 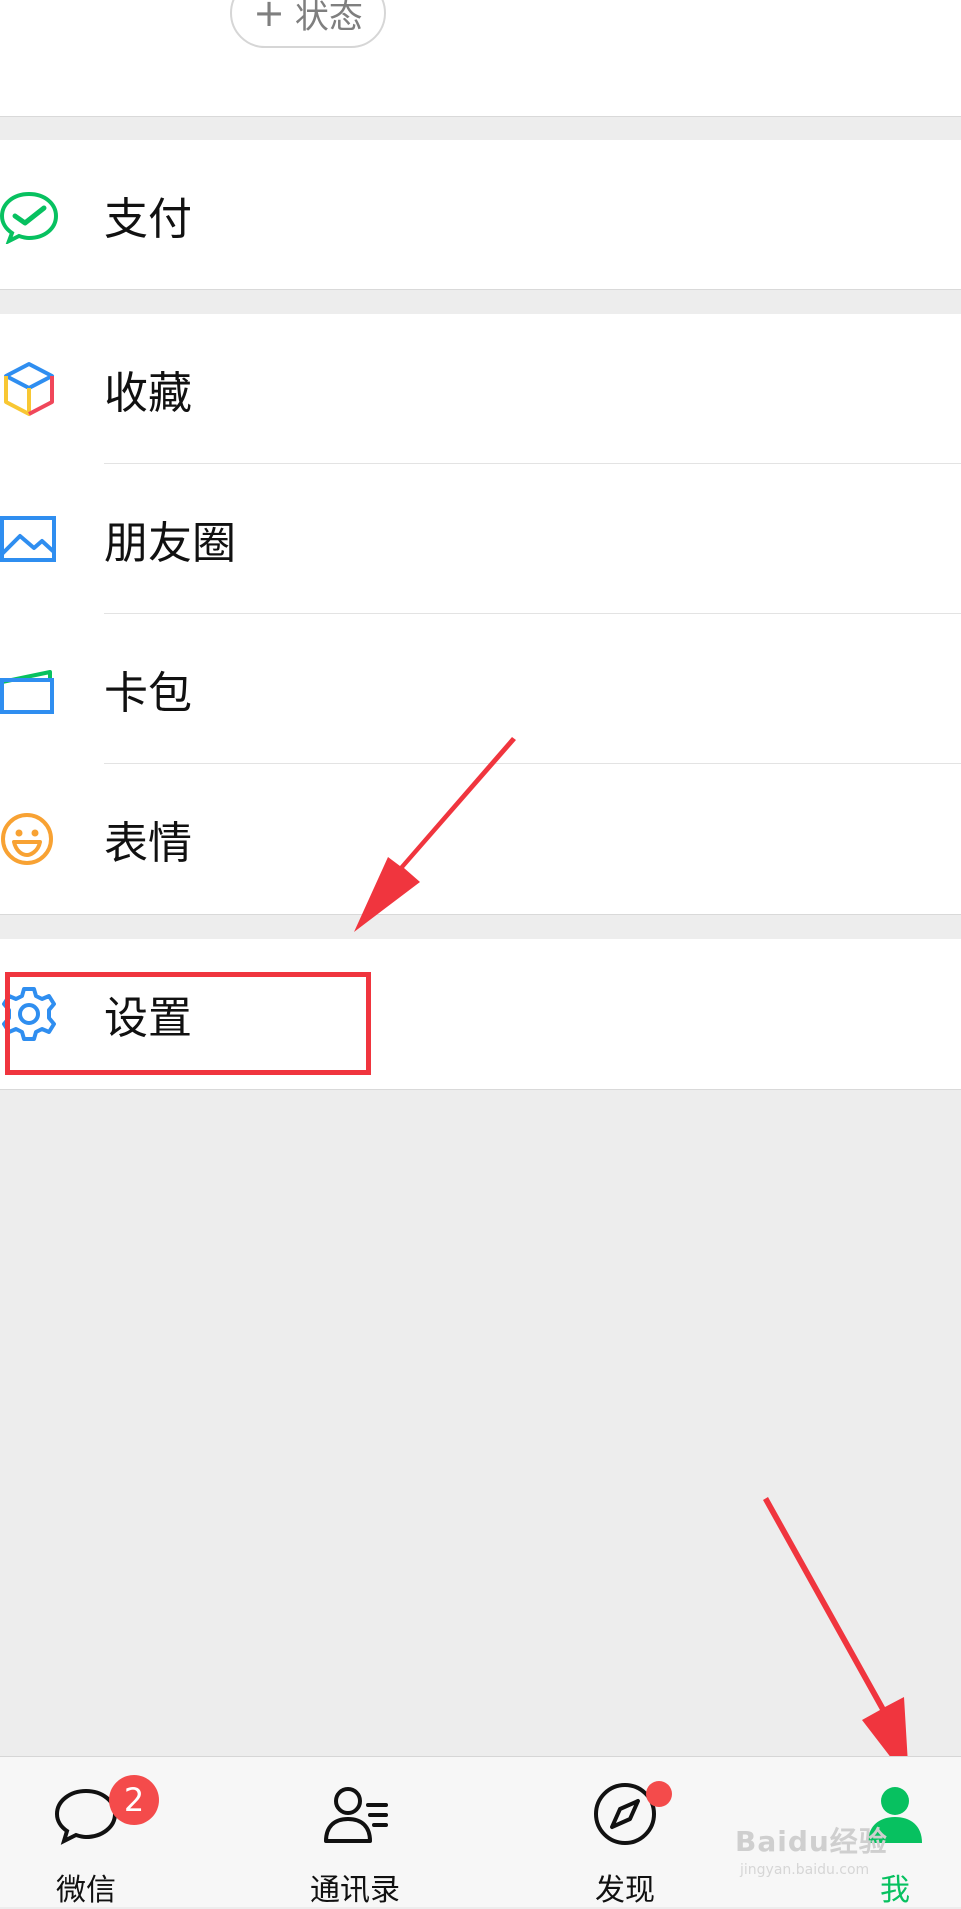 I want to click on image-icon, so click(x=28, y=539).